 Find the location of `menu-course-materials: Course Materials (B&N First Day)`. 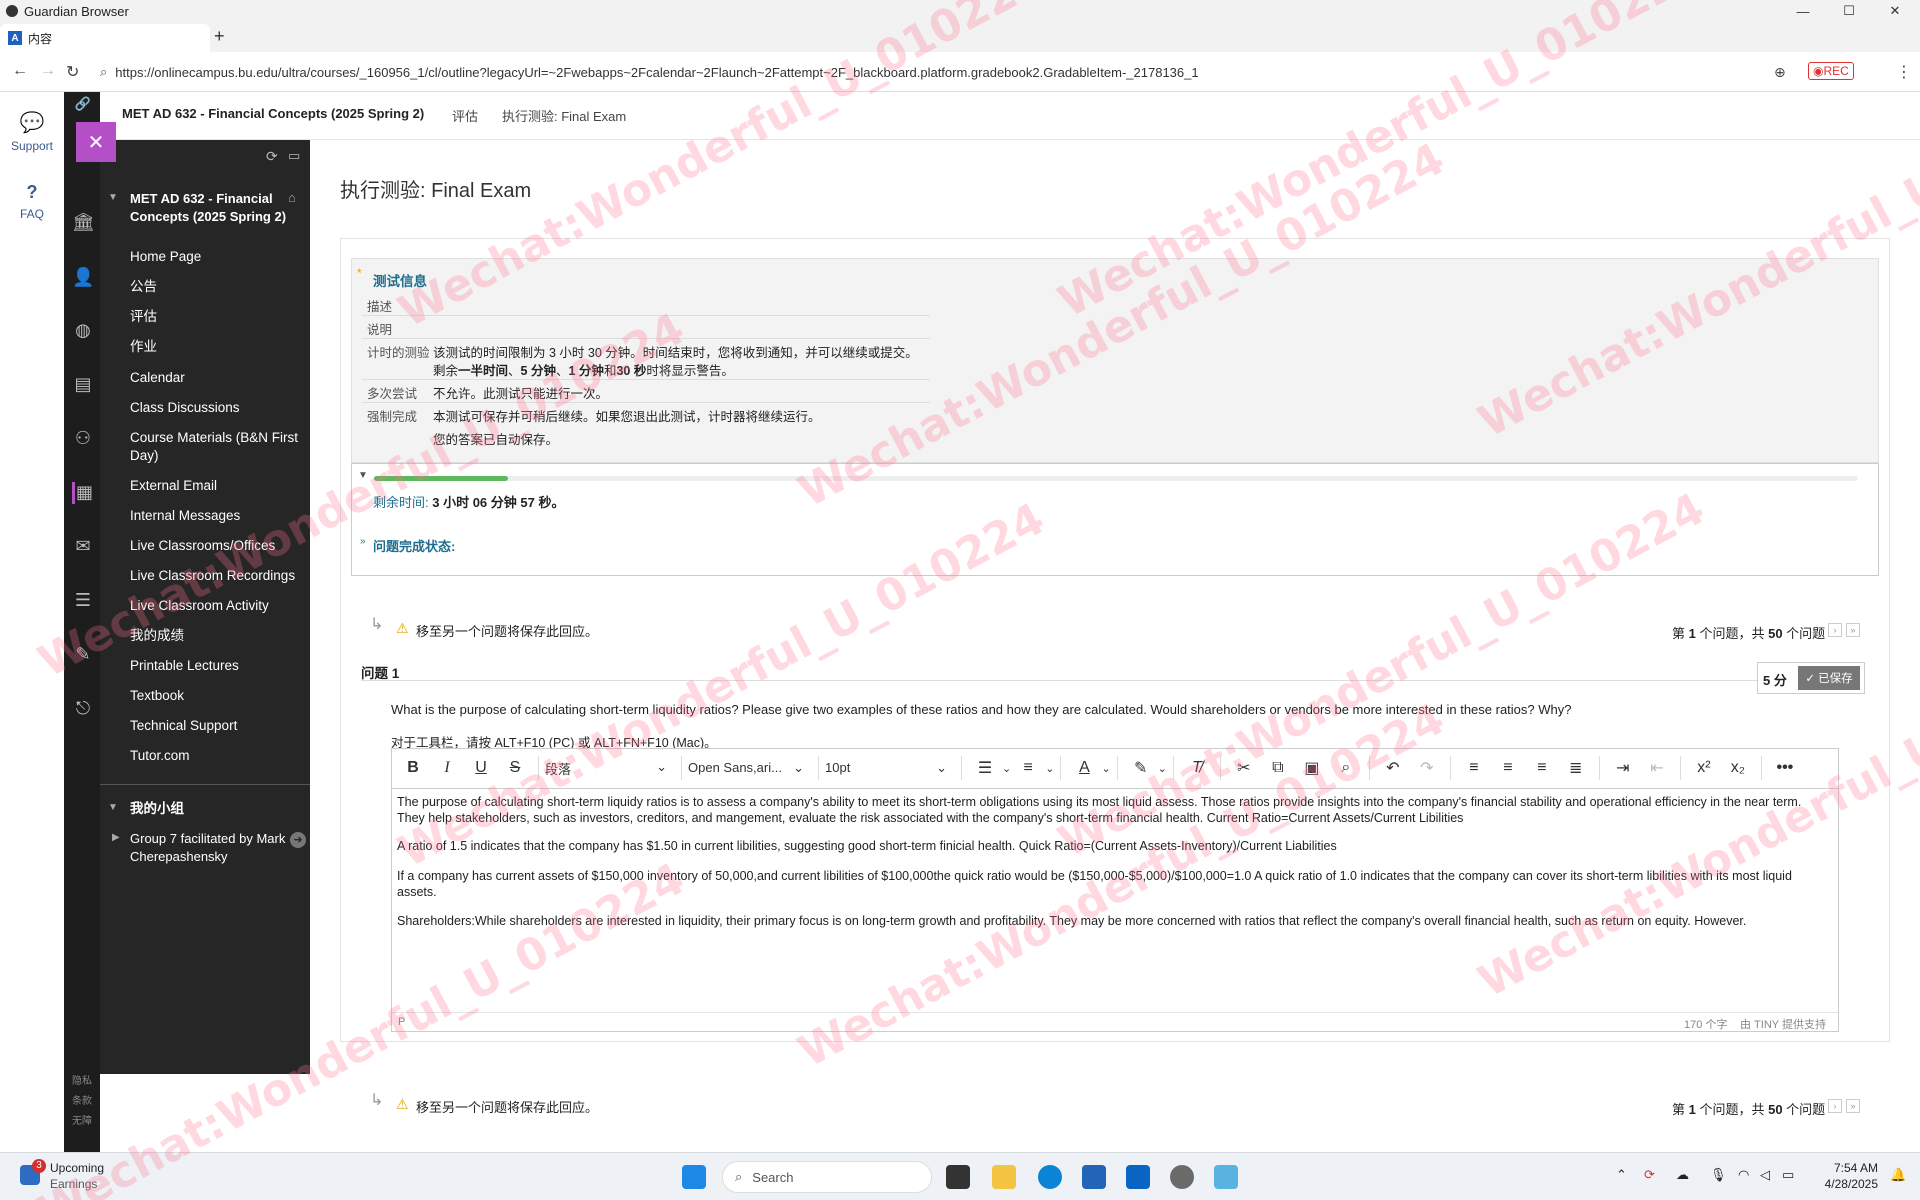

menu-course-materials: Course Materials (B&N First Day) is located at coordinates (215, 447).